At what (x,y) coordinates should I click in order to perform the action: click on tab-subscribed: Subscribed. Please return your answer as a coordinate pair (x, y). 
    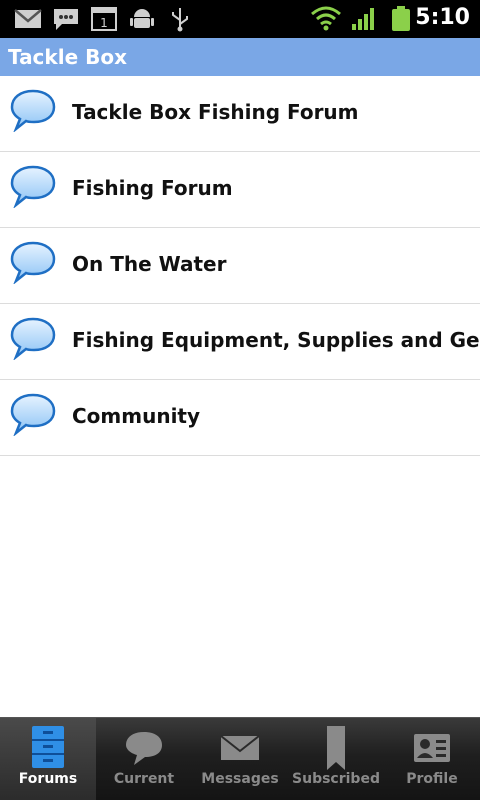
    Looking at the image, I should click on (336, 759).